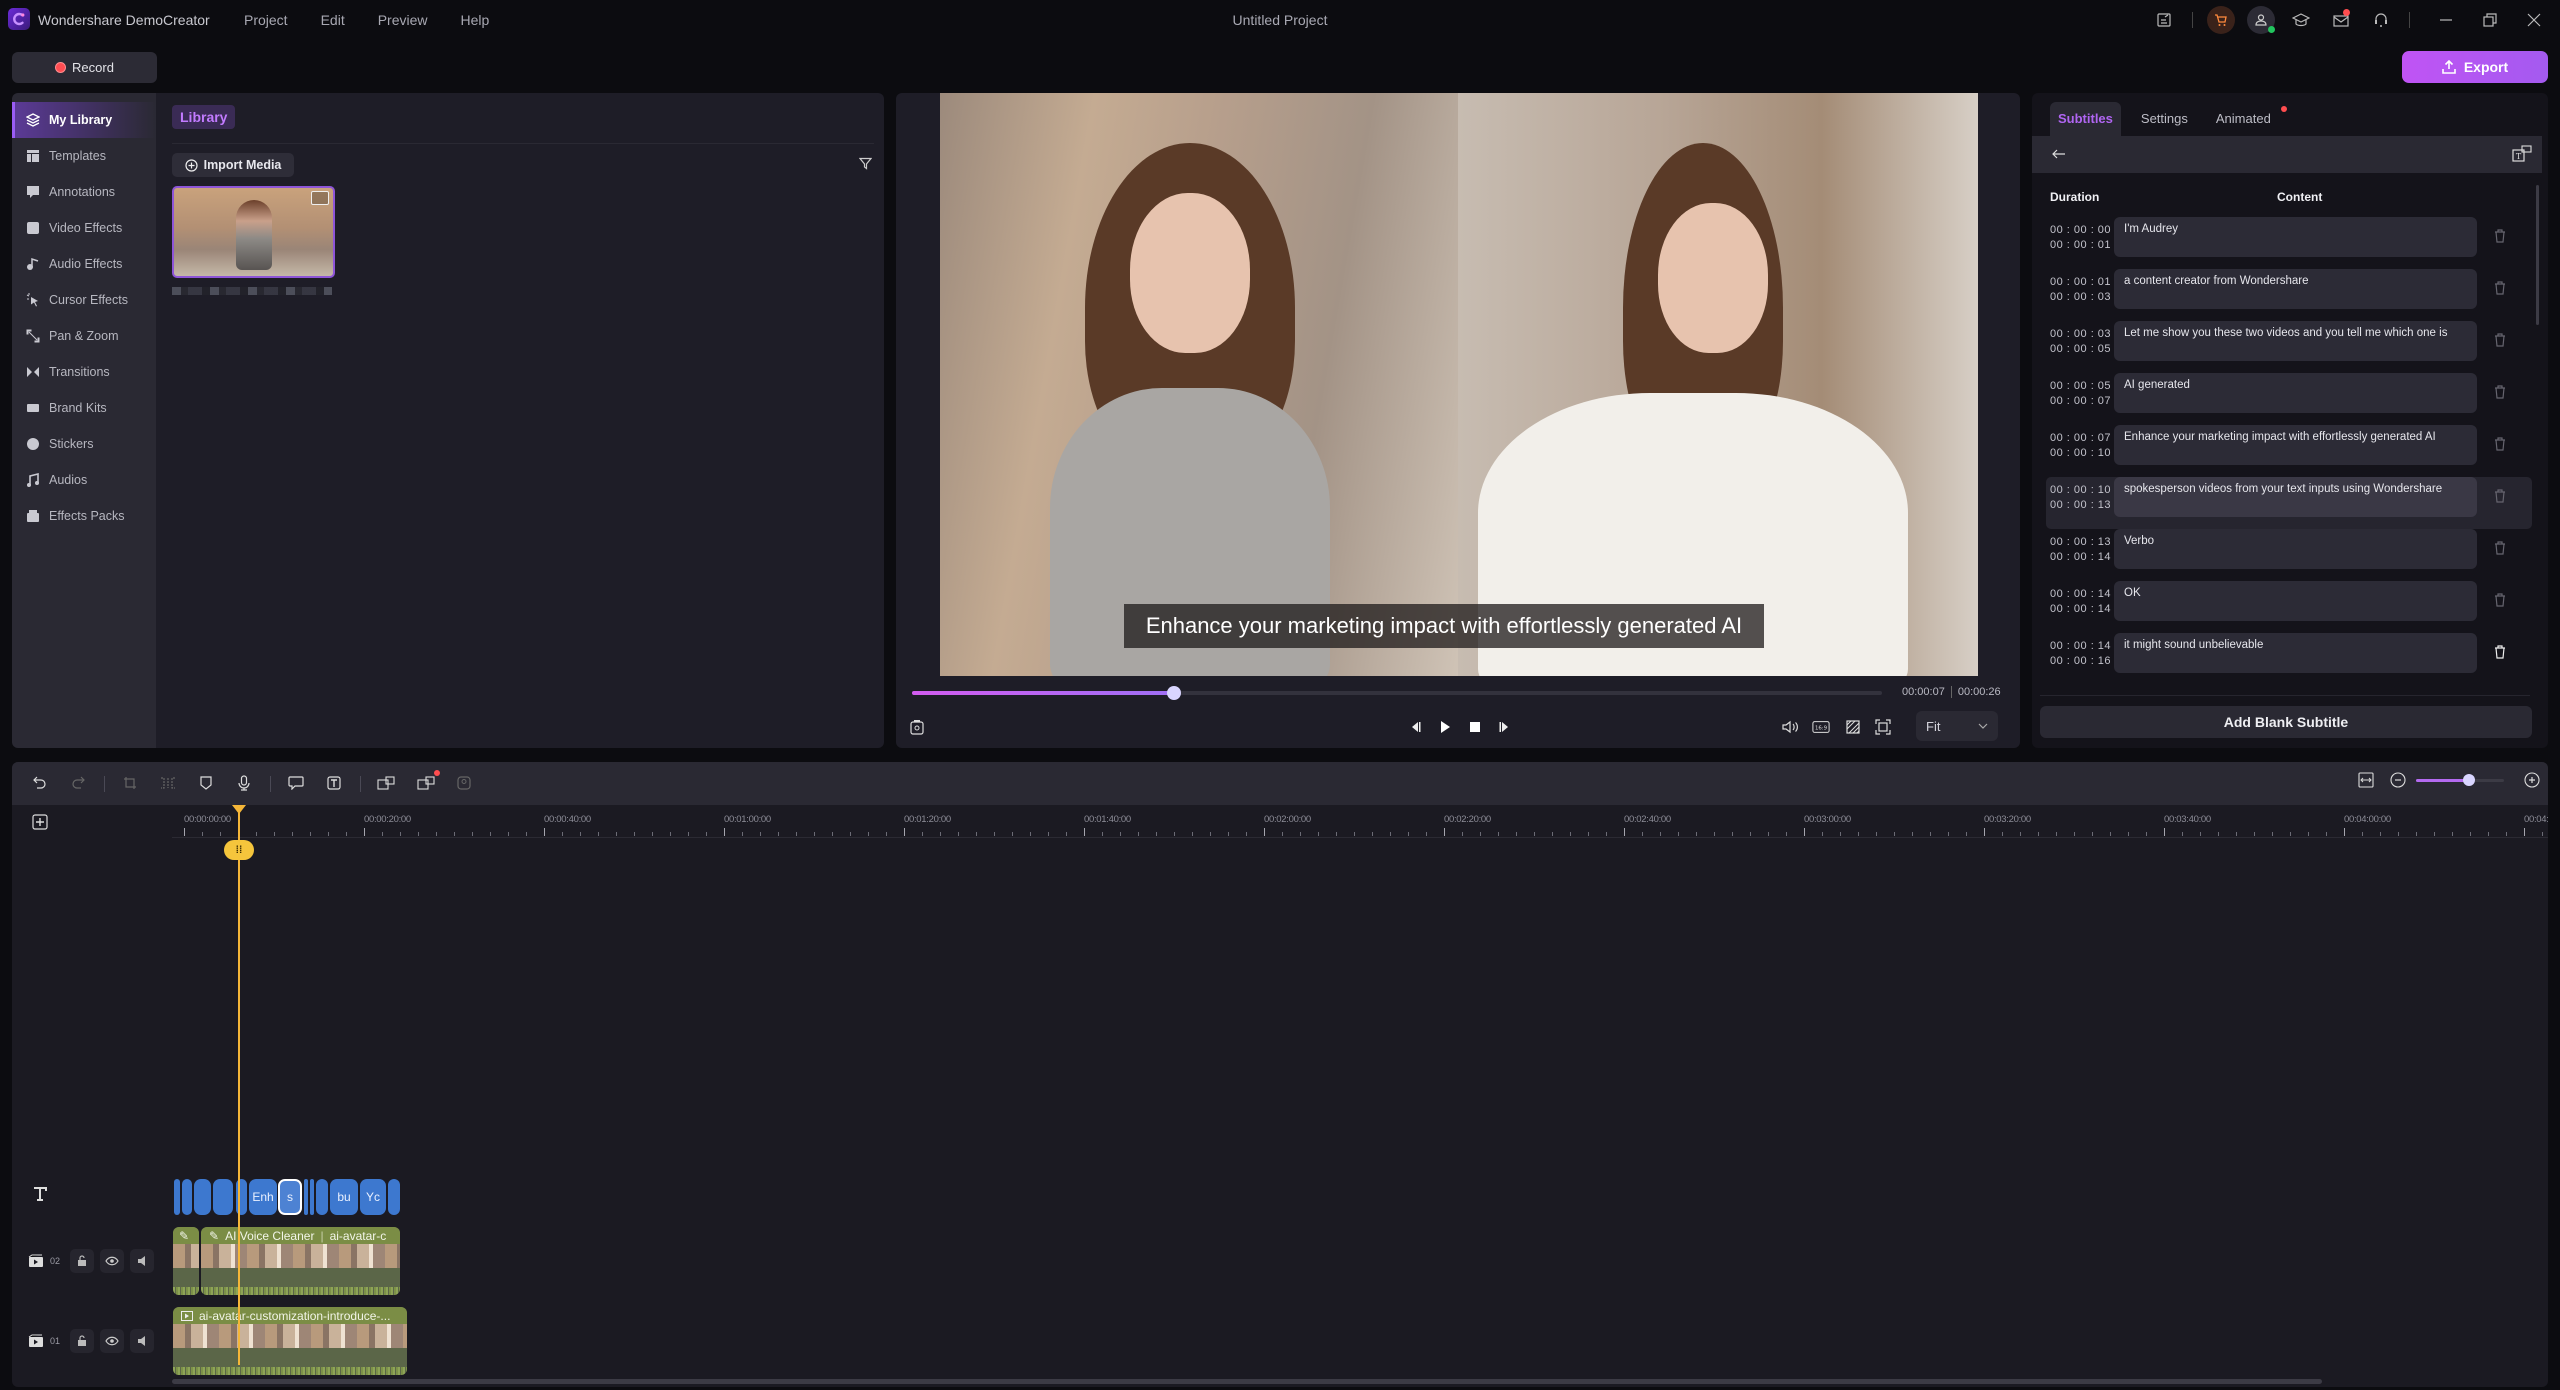  I want to click on snapshot-icon, so click(917, 727).